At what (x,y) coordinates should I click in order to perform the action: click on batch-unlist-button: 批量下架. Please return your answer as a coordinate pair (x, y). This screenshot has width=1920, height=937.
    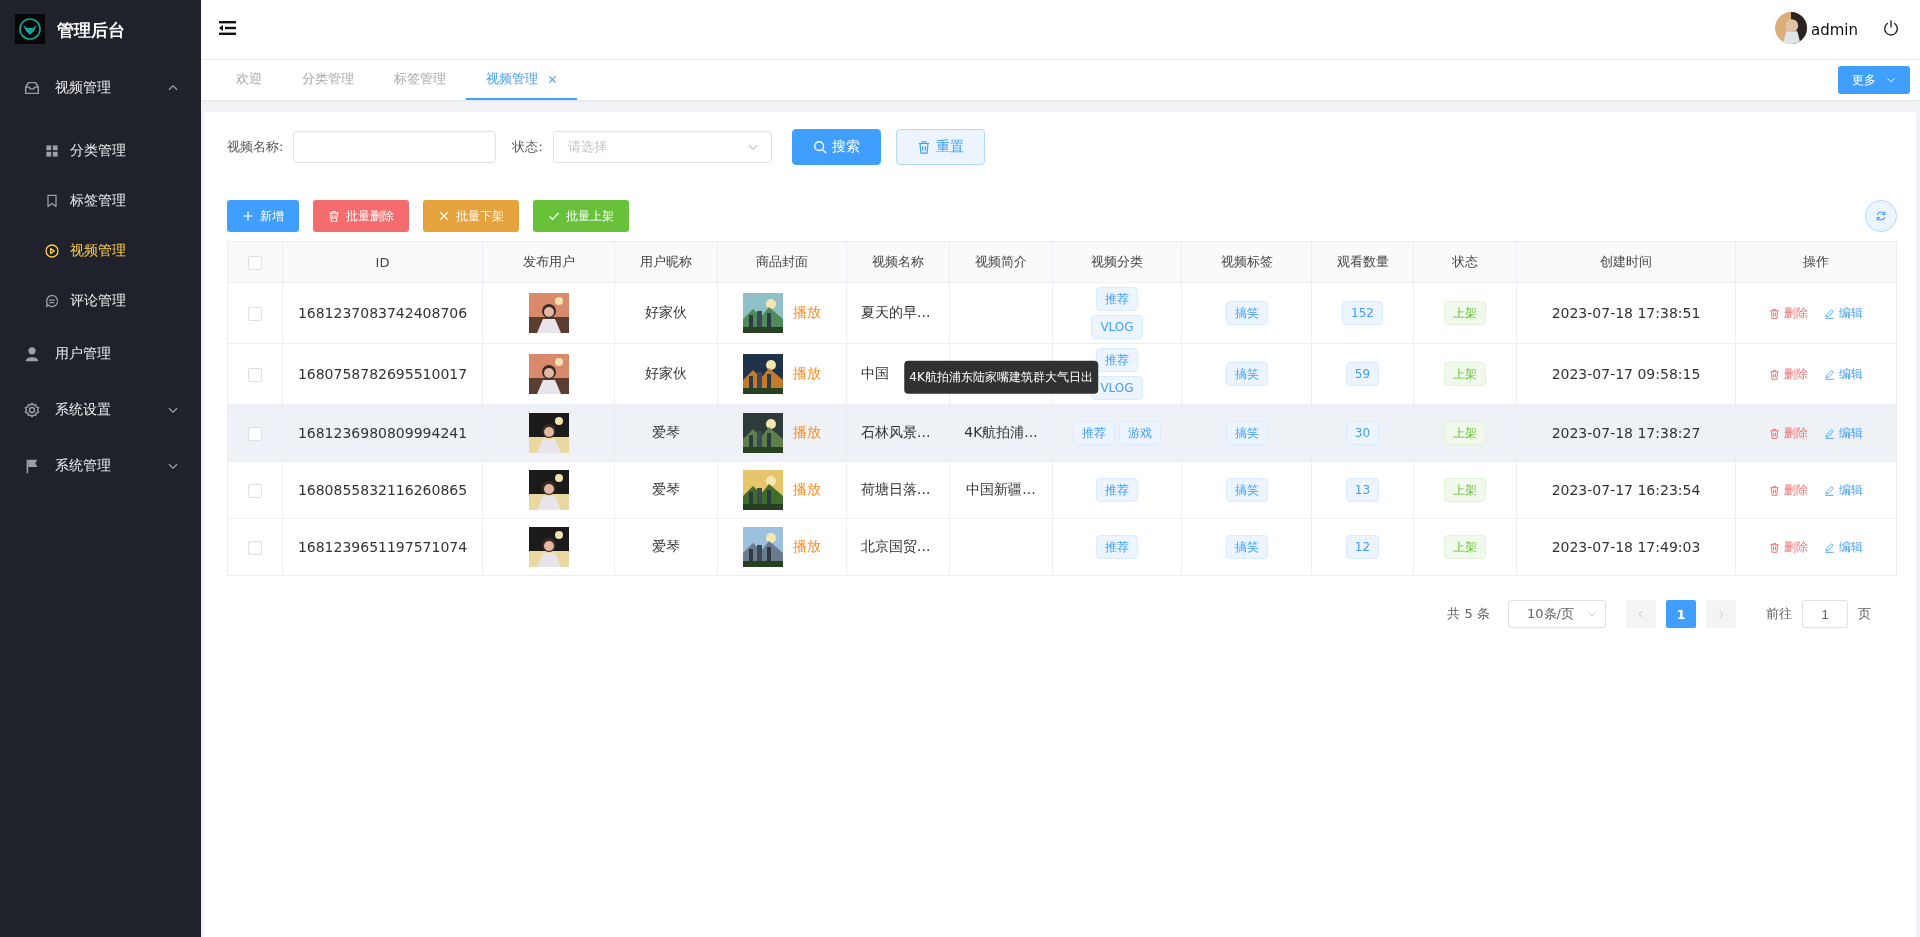
    Looking at the image, I should click on (471, 216).